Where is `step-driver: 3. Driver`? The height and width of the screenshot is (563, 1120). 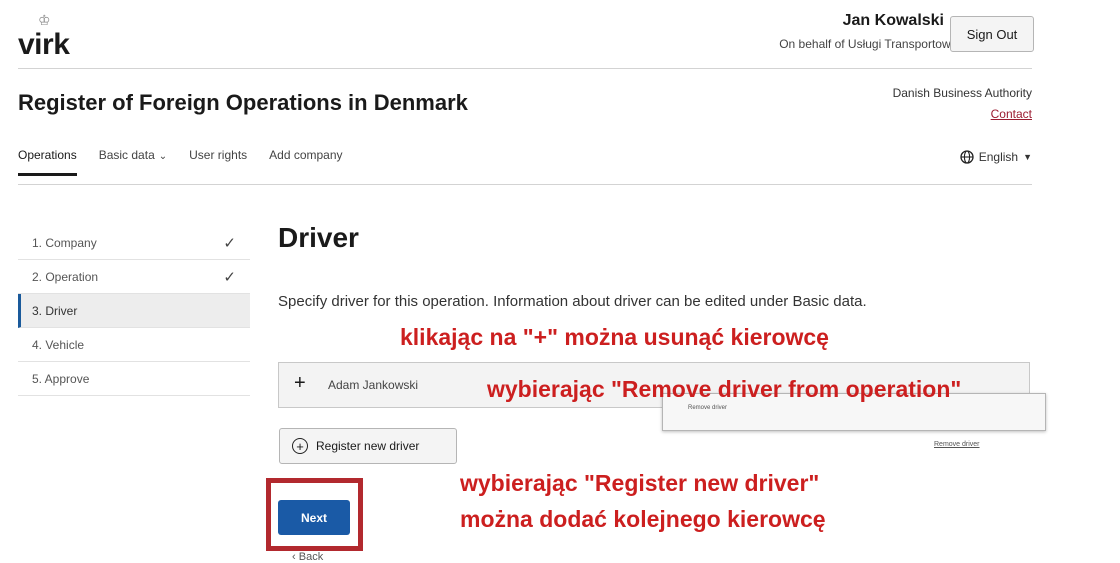 step-driver: 3. Driver is located at coordinates (134, 311).